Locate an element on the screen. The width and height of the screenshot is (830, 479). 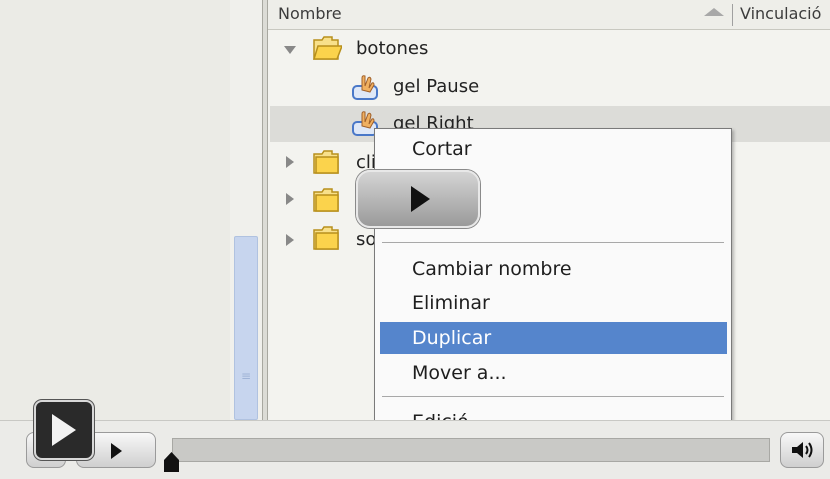
menu-item-edit: Edició is located at coordinates (440, 414).